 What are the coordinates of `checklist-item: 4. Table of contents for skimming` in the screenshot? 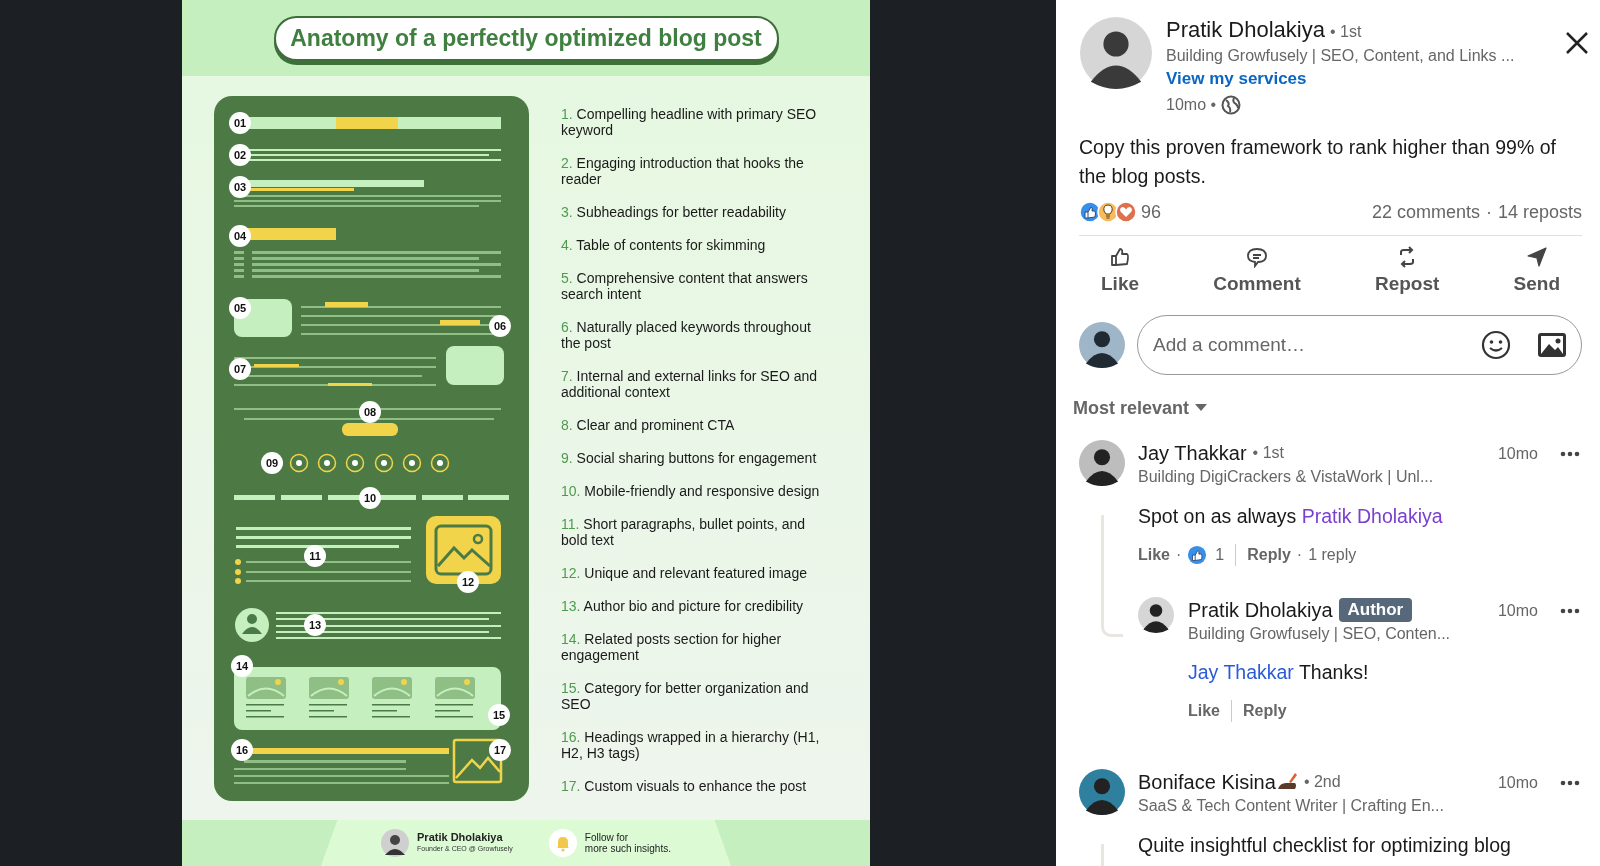 It's located at (664, 245).